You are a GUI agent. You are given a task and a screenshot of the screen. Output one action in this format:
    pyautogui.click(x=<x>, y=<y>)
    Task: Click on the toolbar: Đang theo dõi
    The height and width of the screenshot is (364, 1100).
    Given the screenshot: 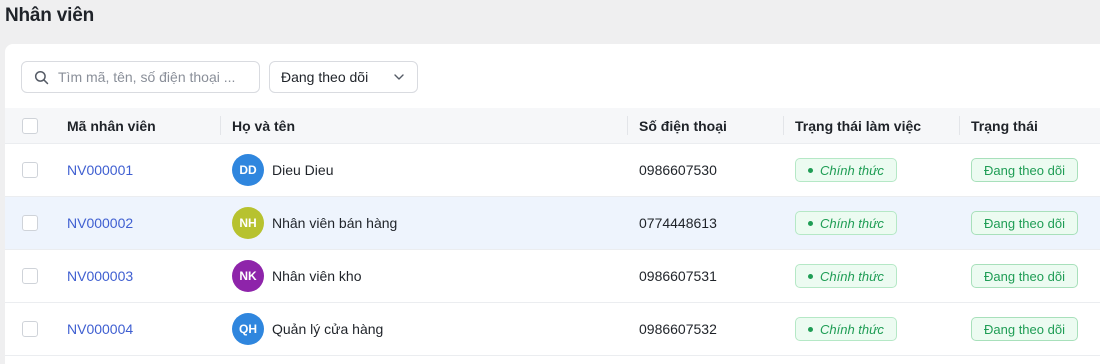 What is the action you would take?
    pyautogui.click(x=219, y=77)
    